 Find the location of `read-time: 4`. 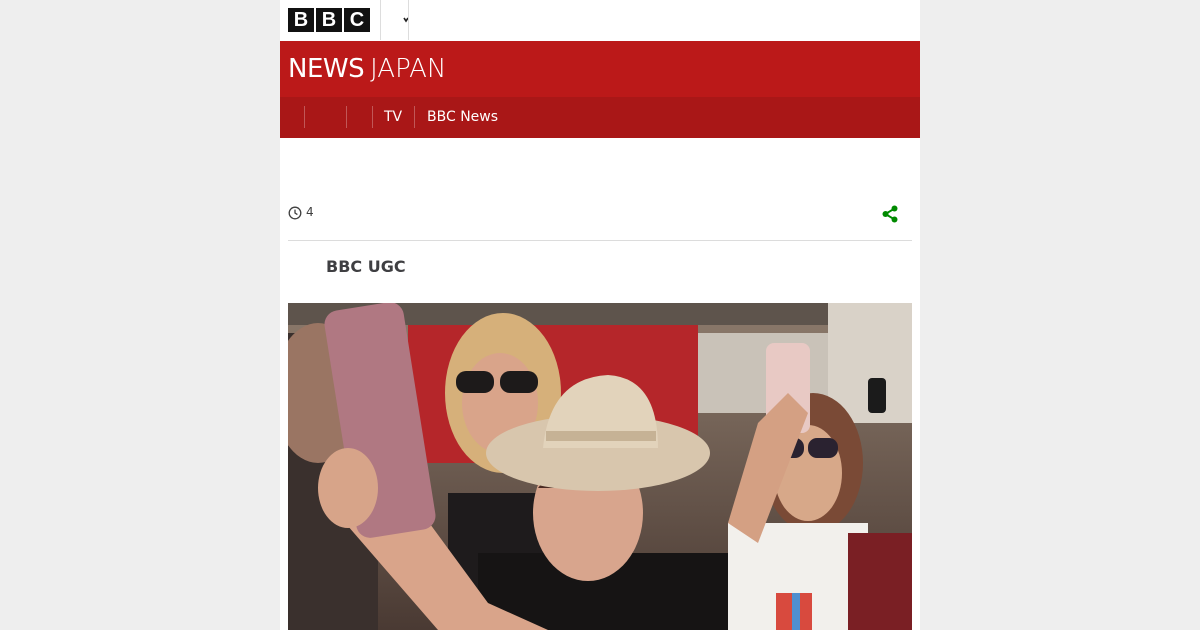

read-time: 4 is located at coordinates (310, 212).